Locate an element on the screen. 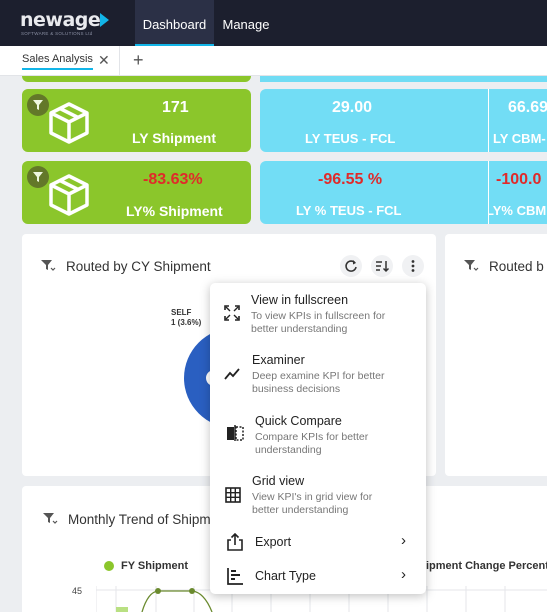 The height and width of the screenshot is (612, 547). kpi-value: 171 is located at coordinates (175, 107).